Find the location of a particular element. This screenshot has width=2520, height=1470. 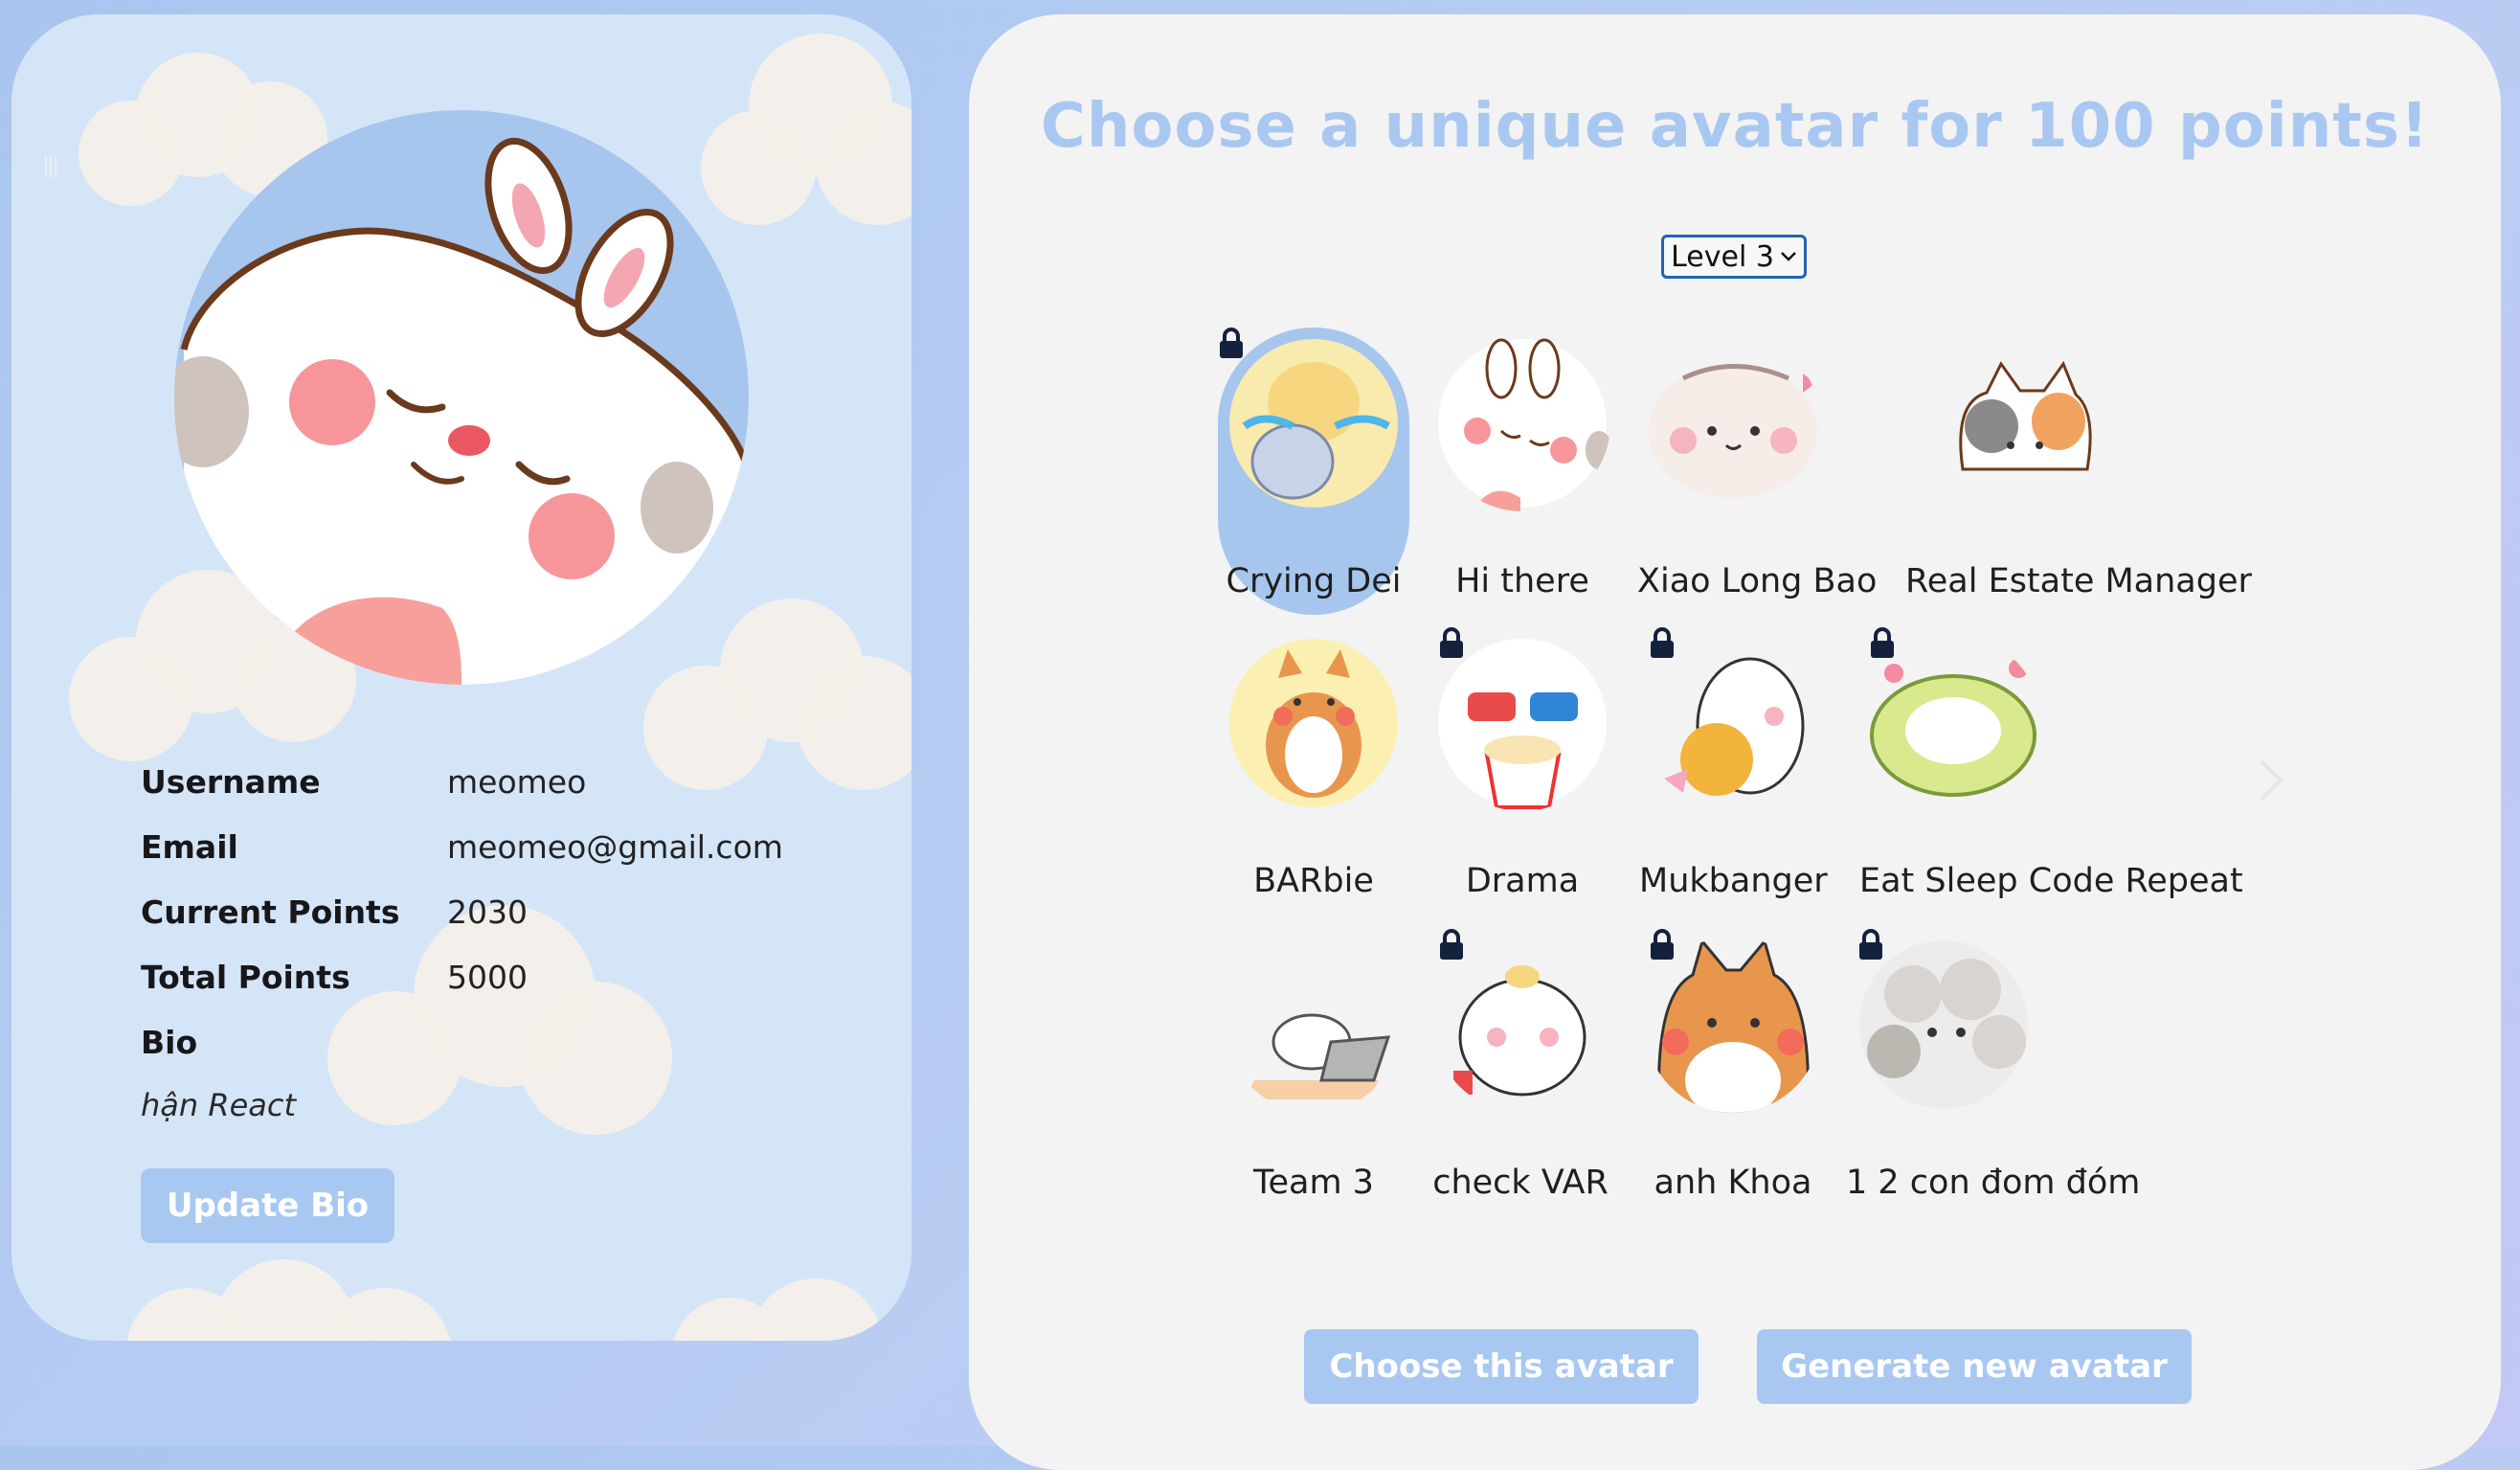

hamster-image is located at coordinates (1733, 431).